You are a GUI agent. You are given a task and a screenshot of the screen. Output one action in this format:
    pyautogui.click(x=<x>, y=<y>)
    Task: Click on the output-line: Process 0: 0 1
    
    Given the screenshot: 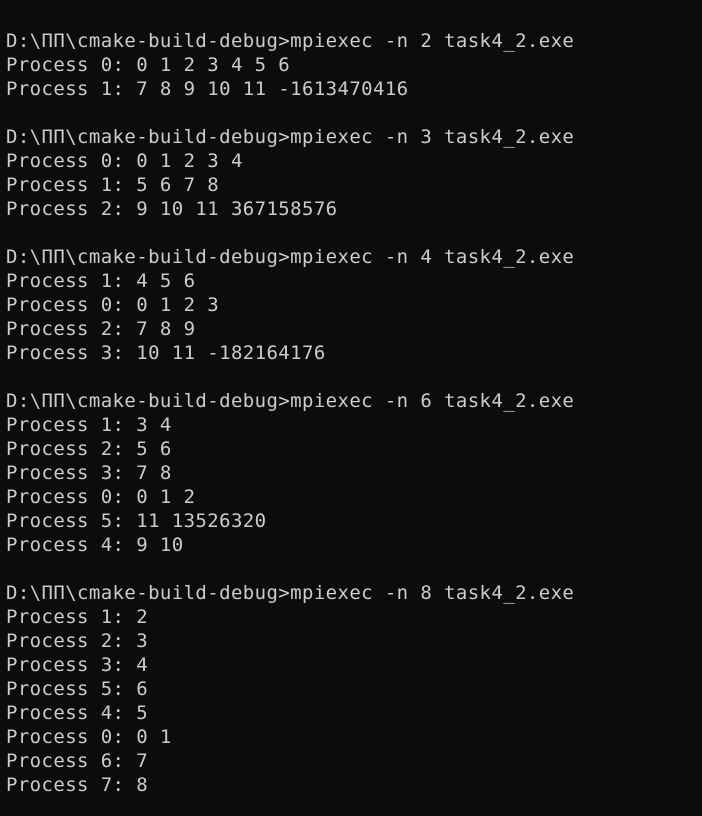 What is the action you would take?
    pyautogui.click(x=89, y=737)
    